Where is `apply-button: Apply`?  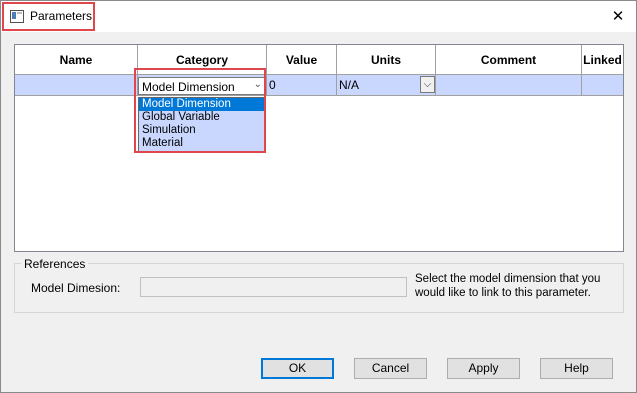
apply-button: Apply is located at coordinates (483, 368).